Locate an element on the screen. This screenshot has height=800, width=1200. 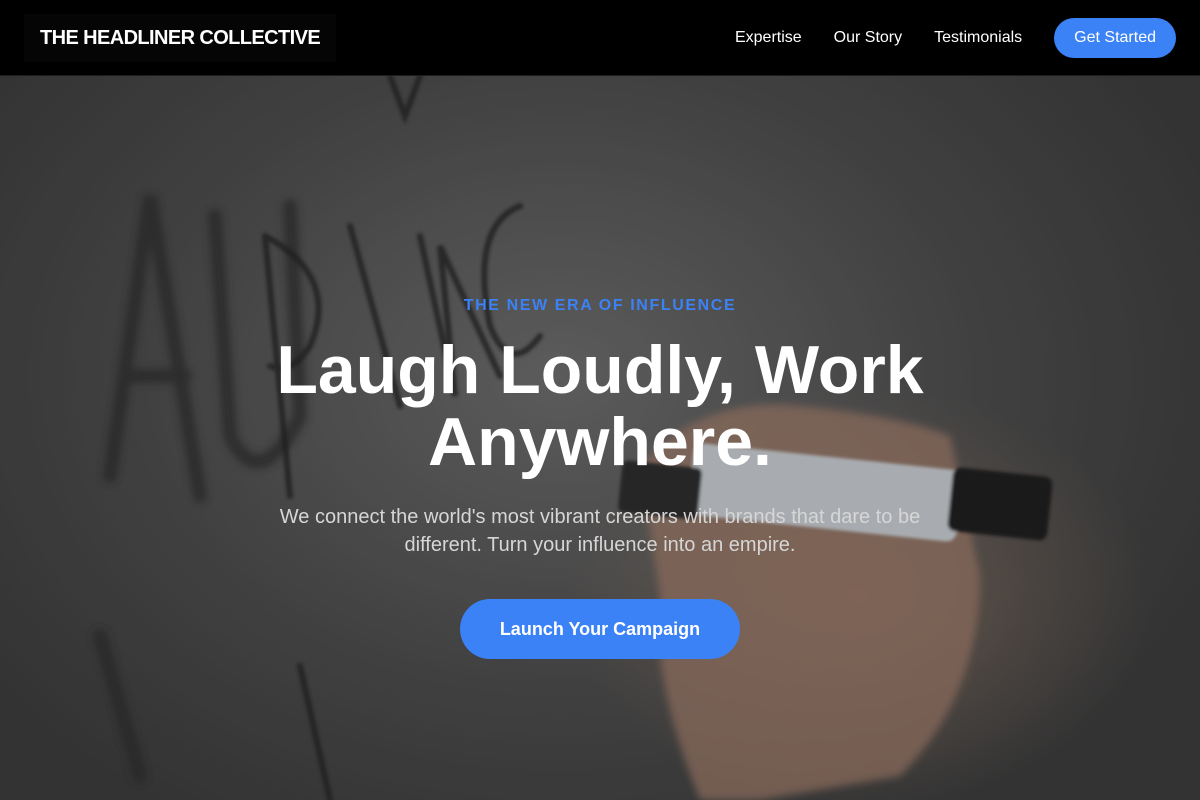
get-started-button: Get Started is located at coordinates (1115, 38).